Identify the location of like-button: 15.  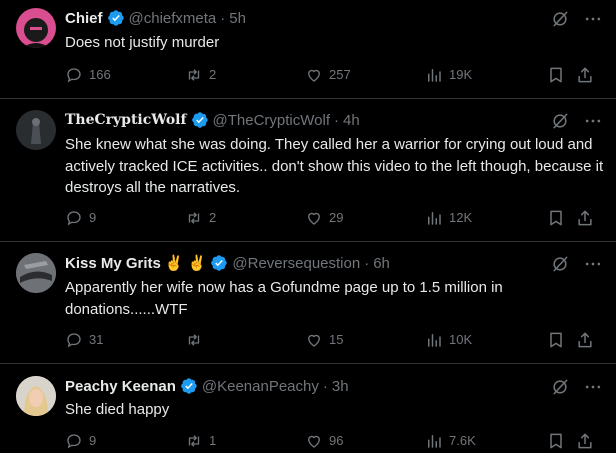
(324, 340).